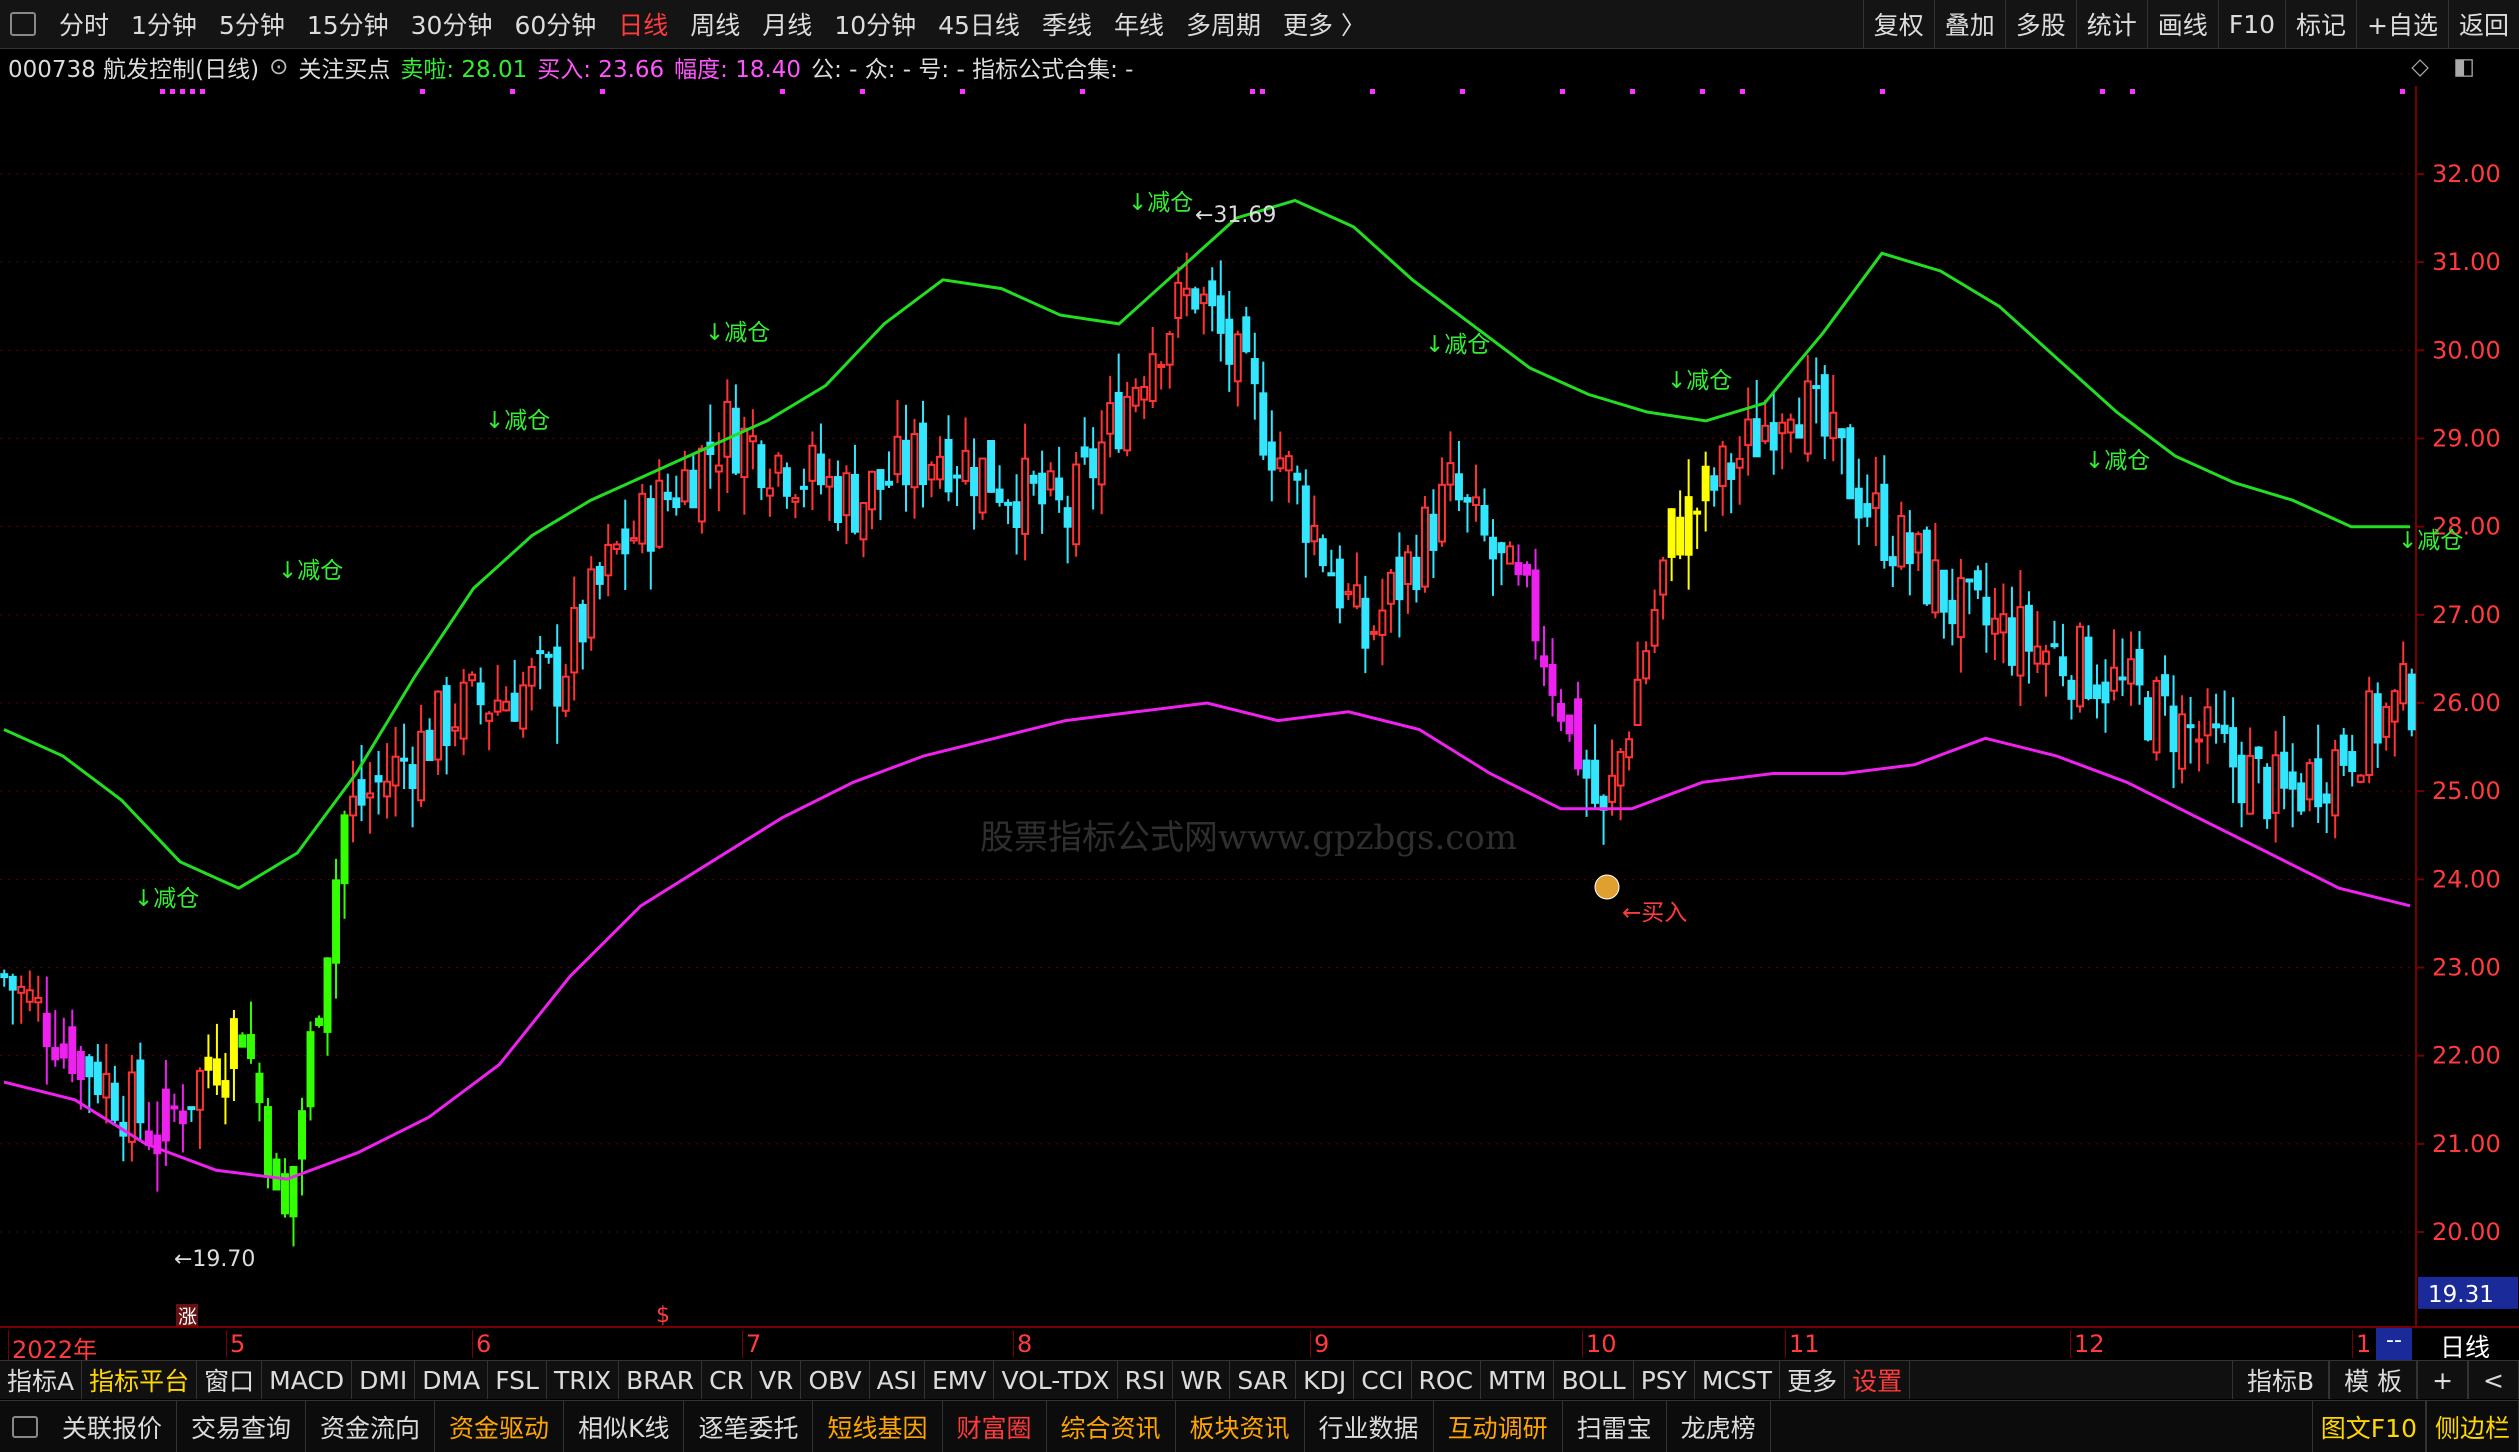 This screenshot has width=2519, height=1452. What do you see at coordinates (1325, 1380) in the screenshot?
I see `indicator-tab: KDJ` at bounding box center [1325, 1380].